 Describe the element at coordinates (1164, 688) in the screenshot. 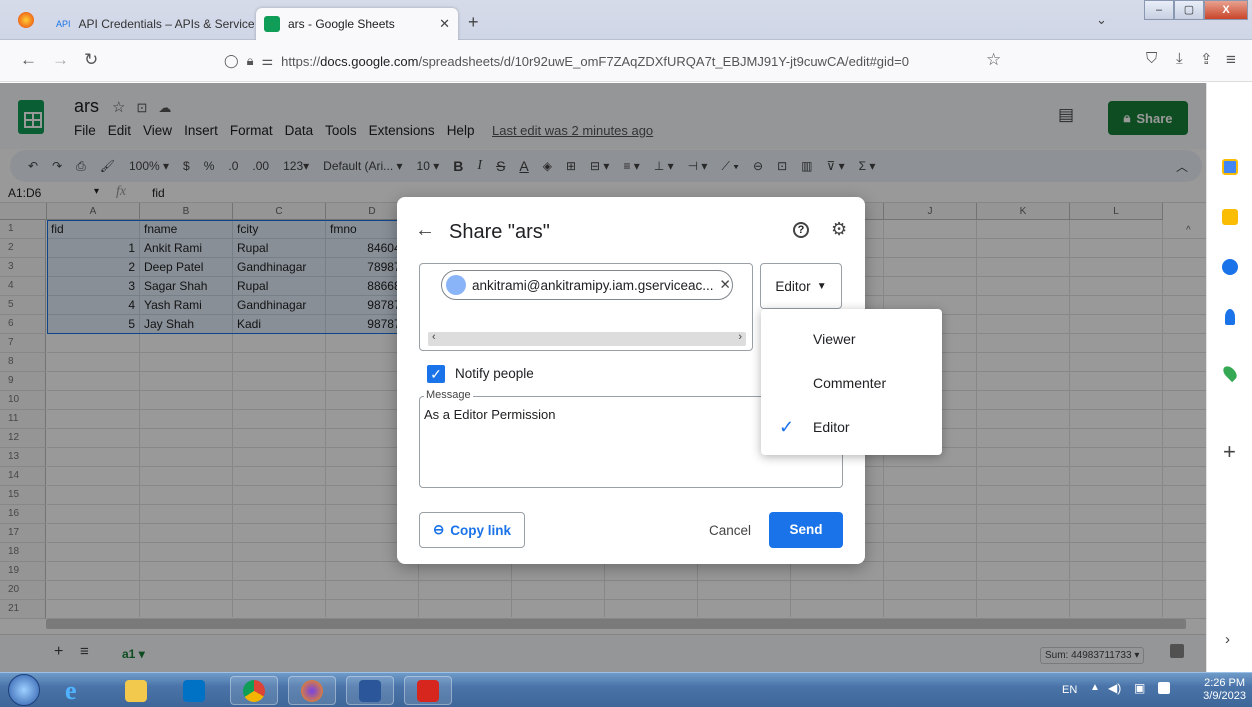

I see `action-center-icon` at that location.